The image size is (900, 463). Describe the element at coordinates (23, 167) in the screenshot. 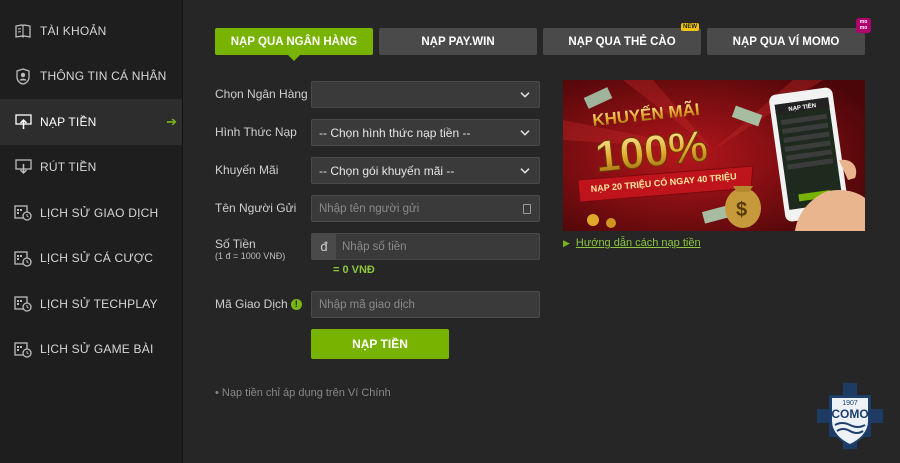

I see `withdraw-icon` at that location.